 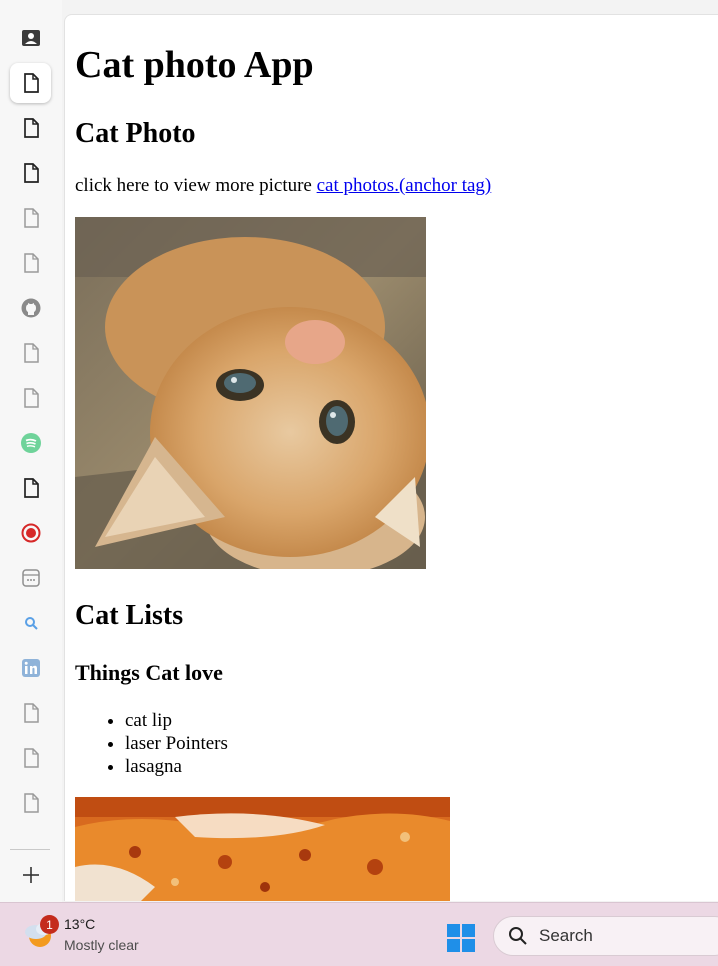 What do you see at coordinates (262, 849) in the screenshot?
I see `lasagna-image` at bounding box center [262, 849].